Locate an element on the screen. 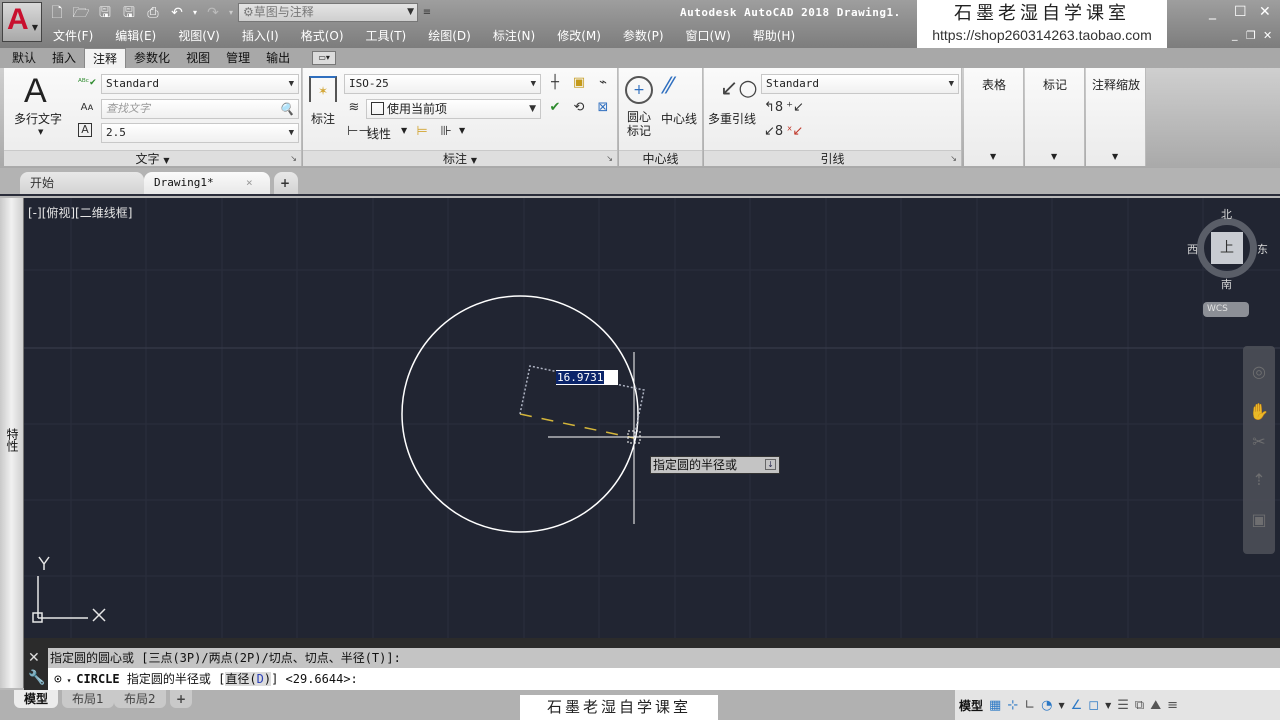 The height and width of the screenshot is (720, 1280). text-panel-title: 文字 ▼ ↘ is located at coordinates (152, 158).